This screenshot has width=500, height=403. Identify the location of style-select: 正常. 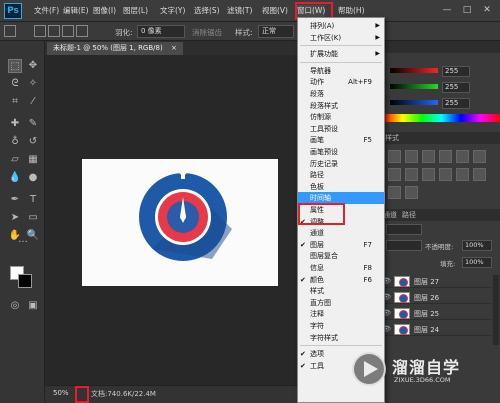
(276, 31).